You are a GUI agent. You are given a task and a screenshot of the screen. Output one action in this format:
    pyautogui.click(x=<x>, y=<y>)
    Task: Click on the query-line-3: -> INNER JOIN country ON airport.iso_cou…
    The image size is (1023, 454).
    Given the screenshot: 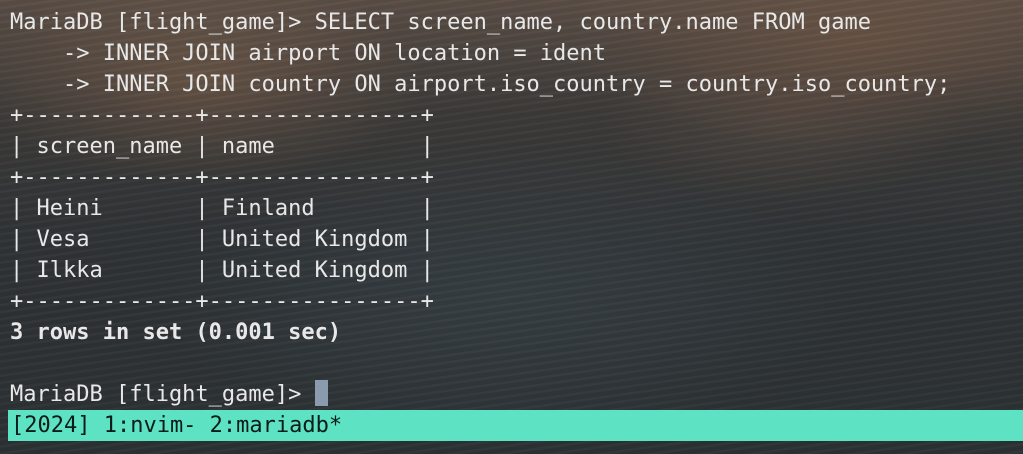 What is the action you would take?
    pyautogui.click(x=480, y=84)
    